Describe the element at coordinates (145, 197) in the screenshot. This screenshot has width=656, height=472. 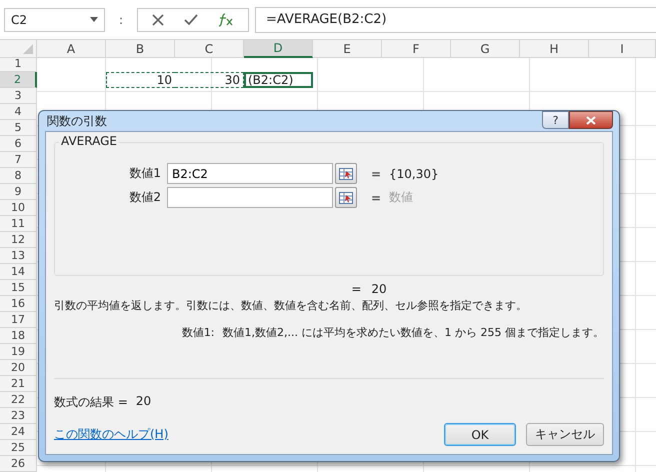
I see `argument-label: 数値2` at that location.